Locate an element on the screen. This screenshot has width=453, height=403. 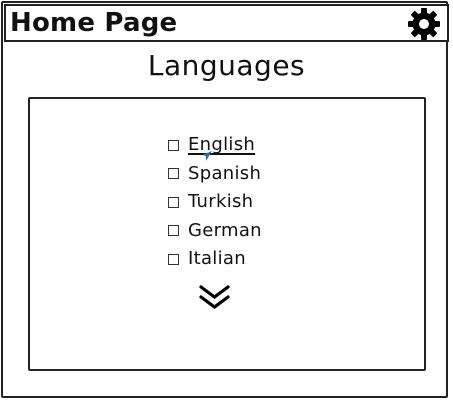
page-title: Languages is located at coordinates (226, 65).